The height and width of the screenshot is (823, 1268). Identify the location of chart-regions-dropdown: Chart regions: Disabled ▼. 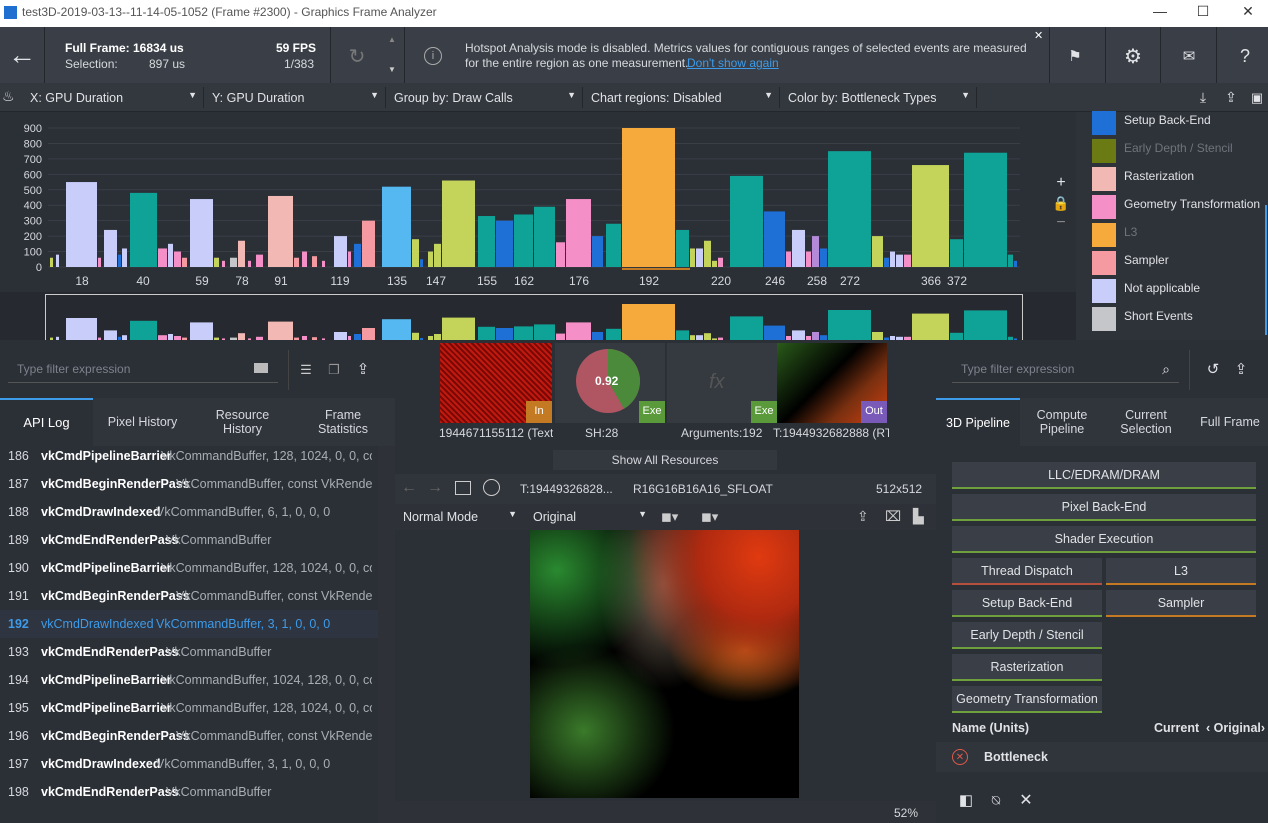
(681, 97).